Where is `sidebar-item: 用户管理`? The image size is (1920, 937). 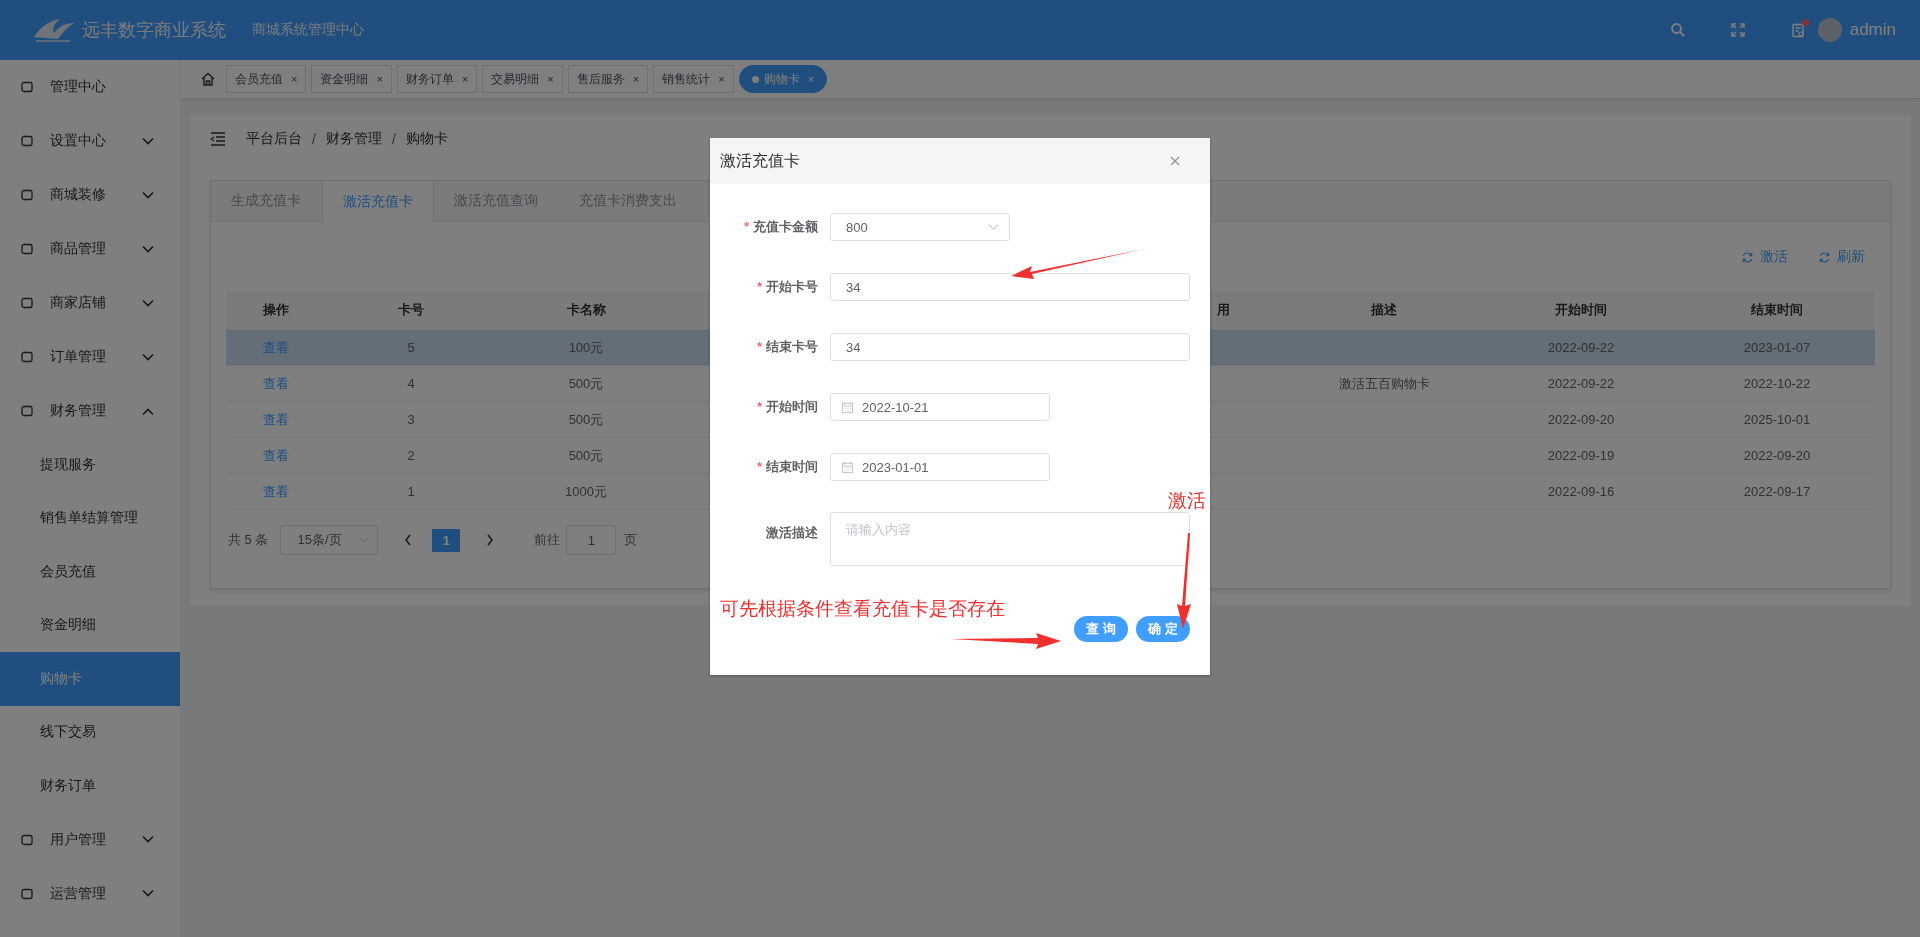
sidebar-item: 用户管理 is located at coordinates (90, 839).